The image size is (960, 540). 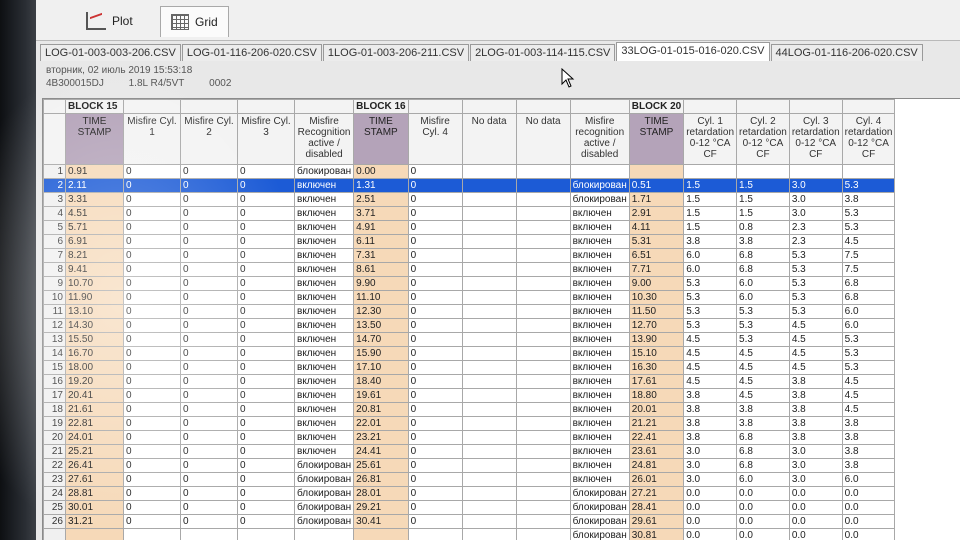 What do you see at coordinates (54, 395) in the screenshot?
I see `row-number: 17` at bounding box center [54, 395].